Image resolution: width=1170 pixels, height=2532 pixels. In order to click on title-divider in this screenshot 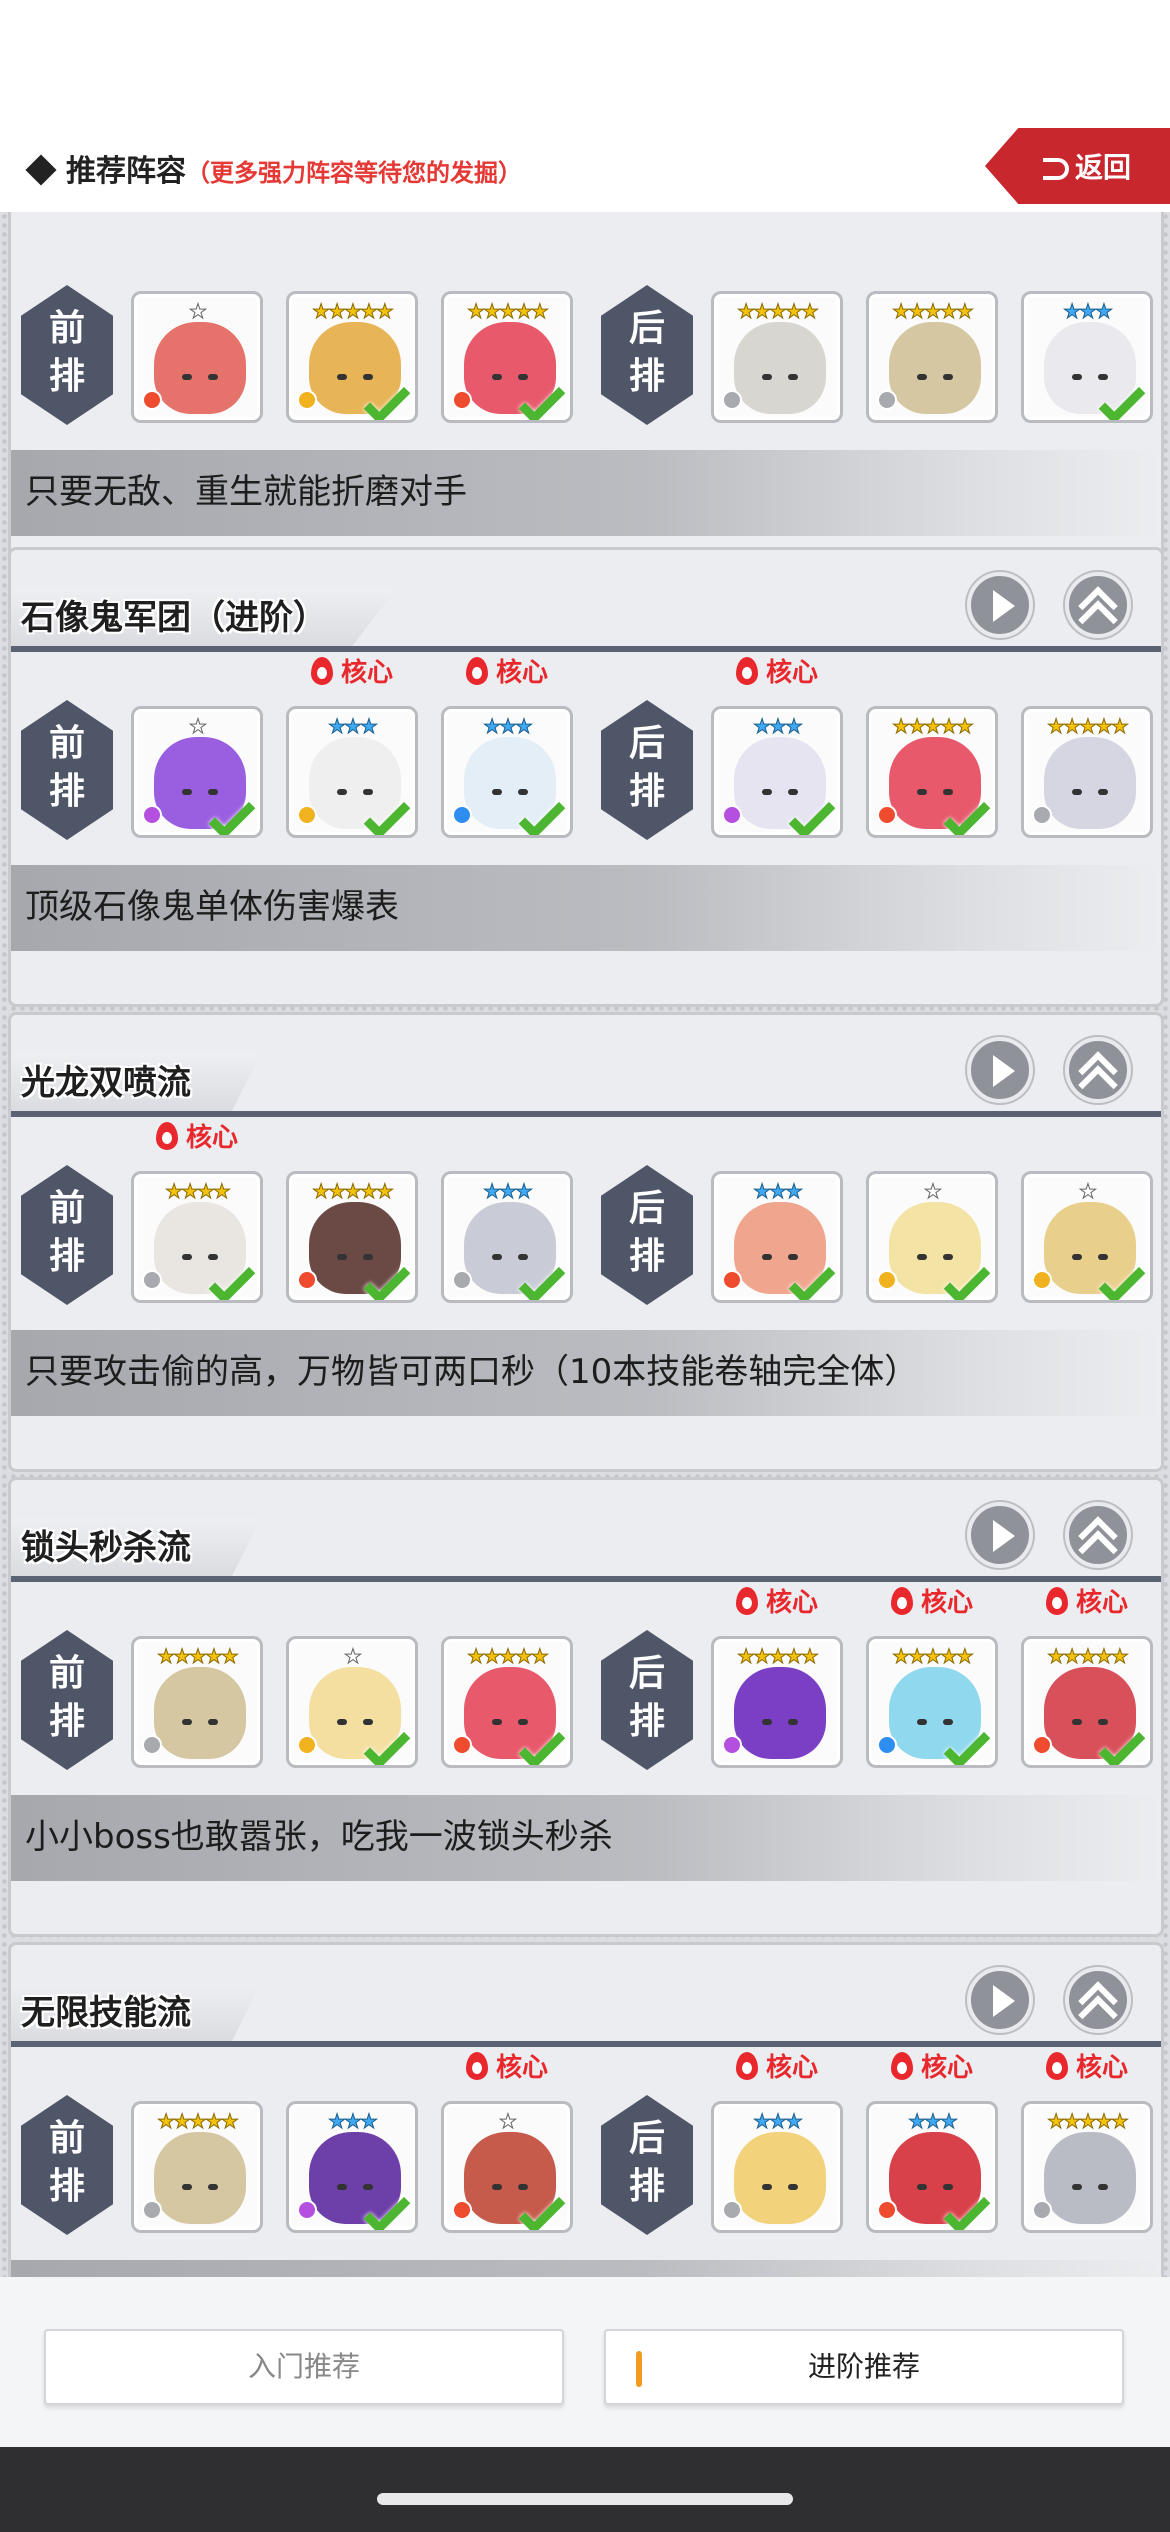, I will do `click(586, 649)`.